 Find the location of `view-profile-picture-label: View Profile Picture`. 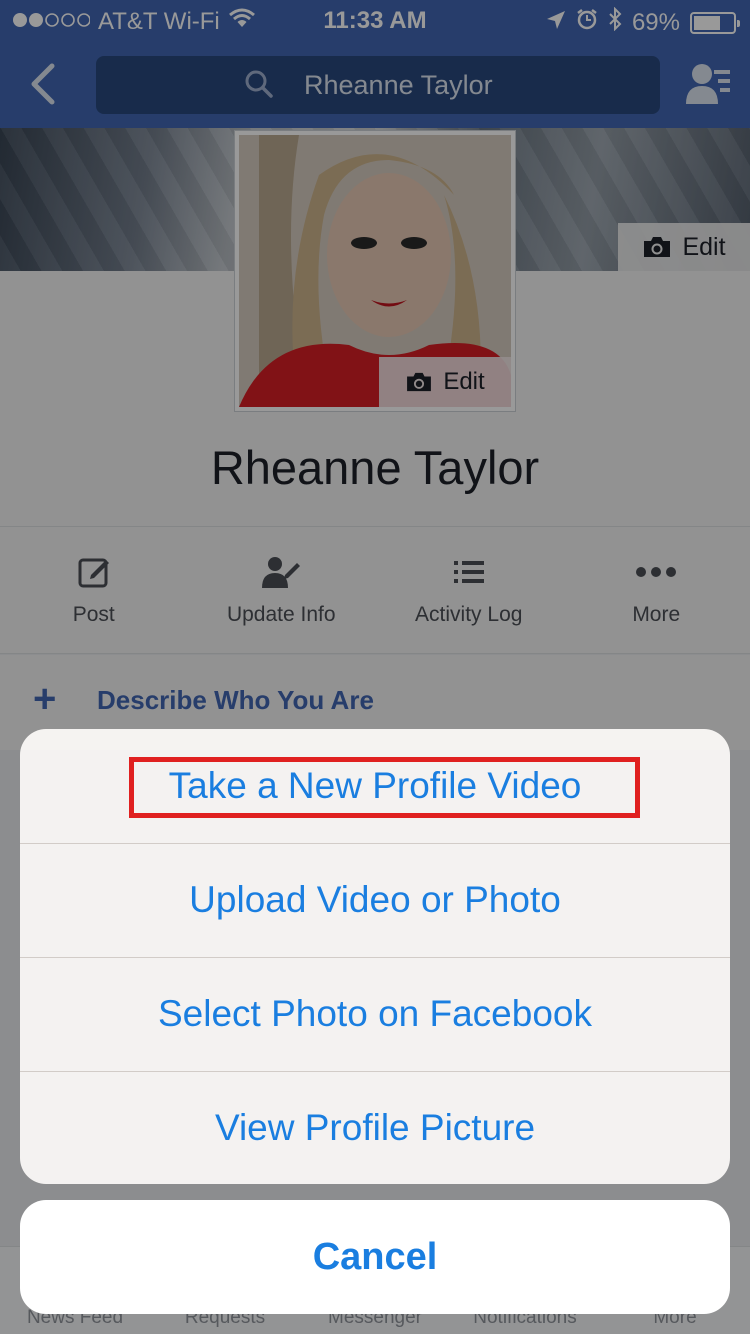

view-profile-picture-label: View Profile Picture is located at coordinates (375, 1127).